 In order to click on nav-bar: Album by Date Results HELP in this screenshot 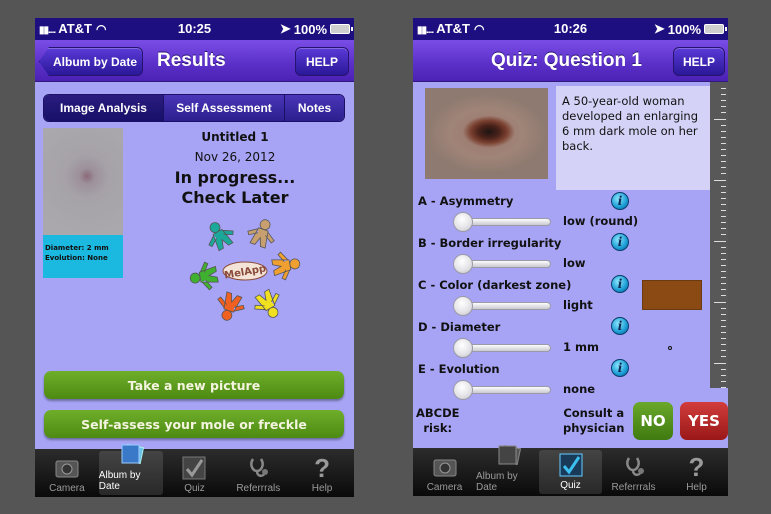, I will do `click(194, 61)`.